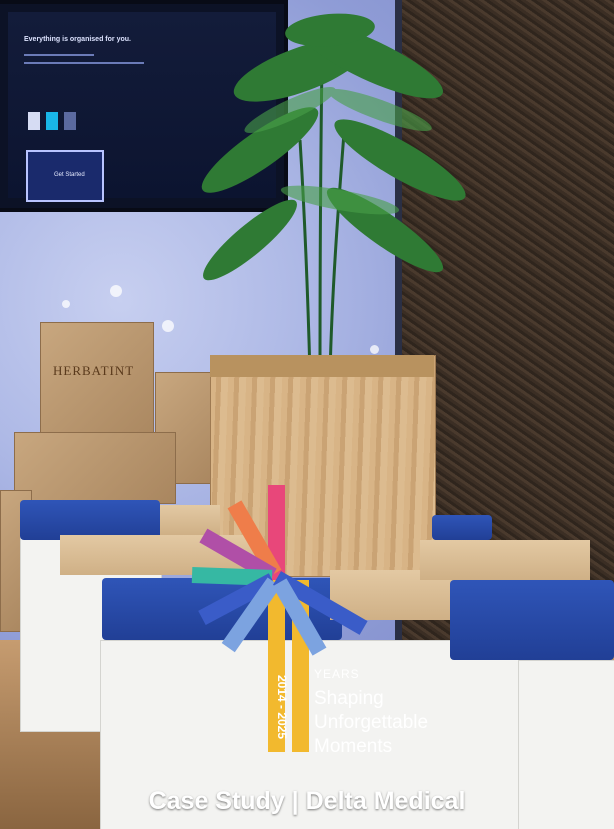 This screenshot has height=829, width=614. I want to click on cardboard-box, so click(95, 468).